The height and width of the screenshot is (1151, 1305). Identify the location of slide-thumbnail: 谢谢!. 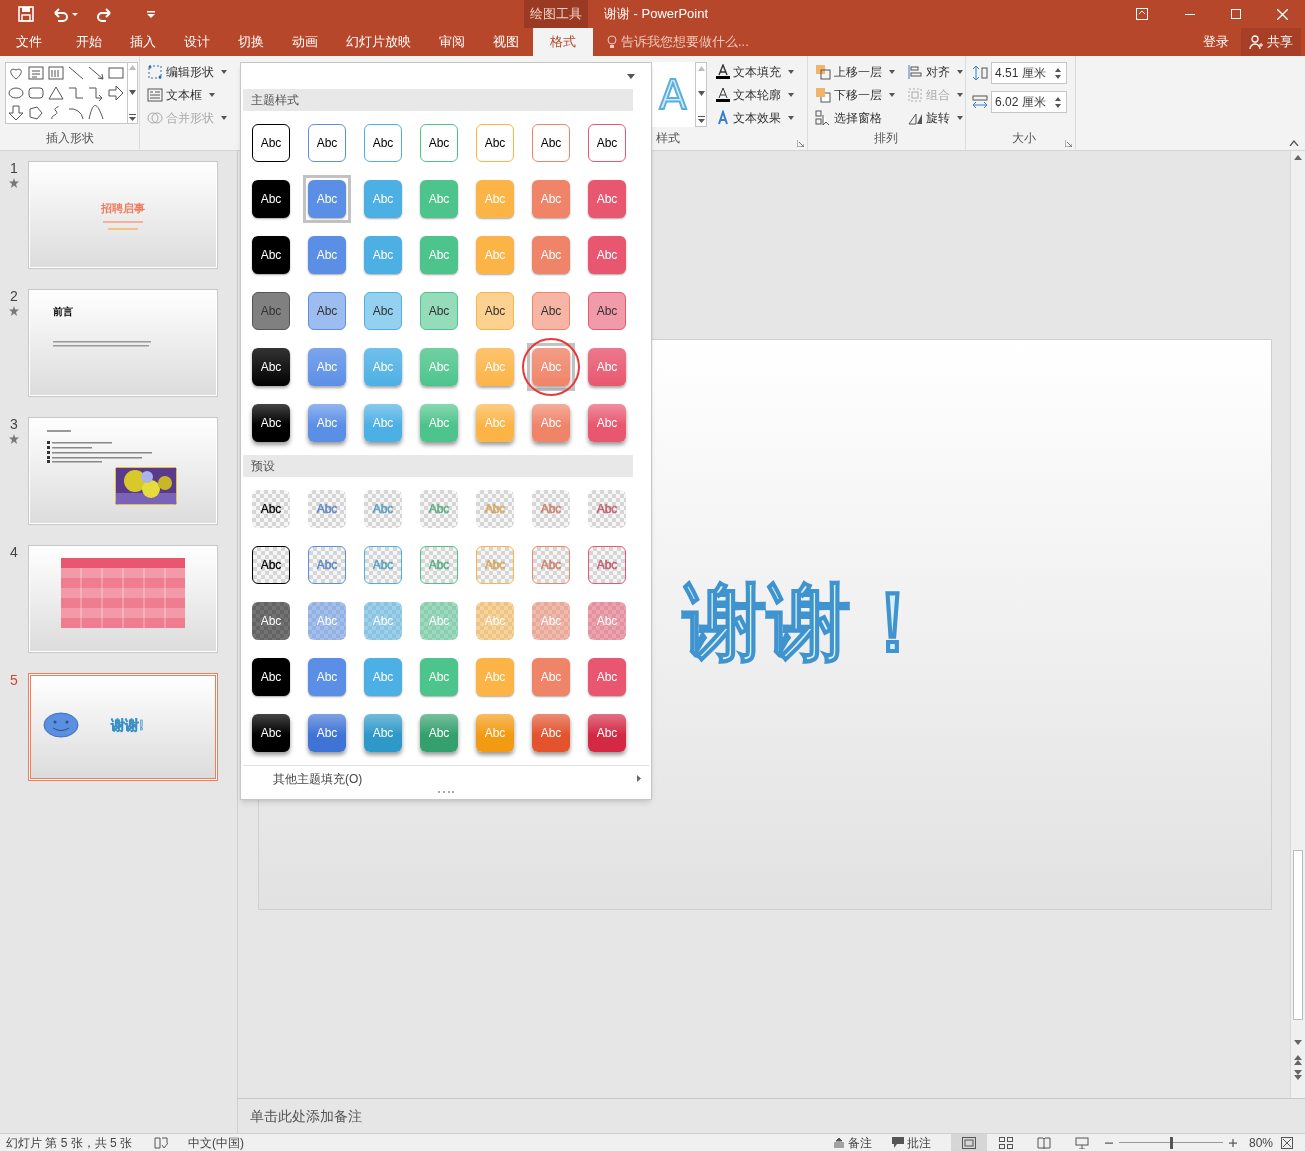
(123, 727).